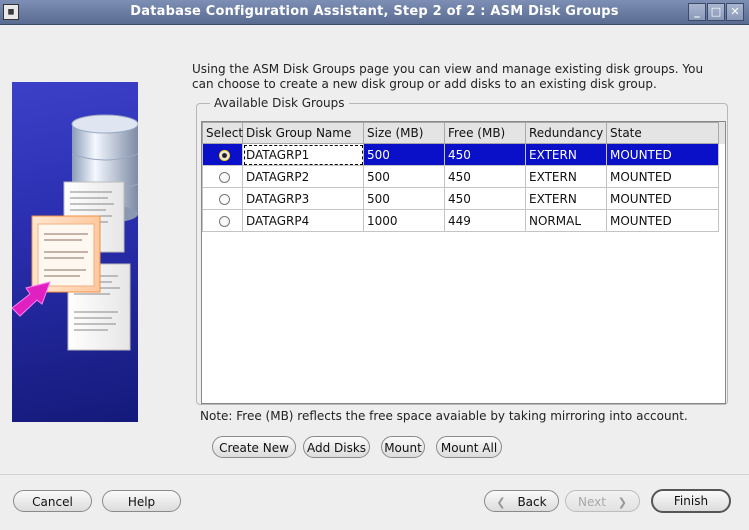 The width and height of the screenshot is (749, 530). I want to click on chevron-right-icon: ❯, so click(622, 502).